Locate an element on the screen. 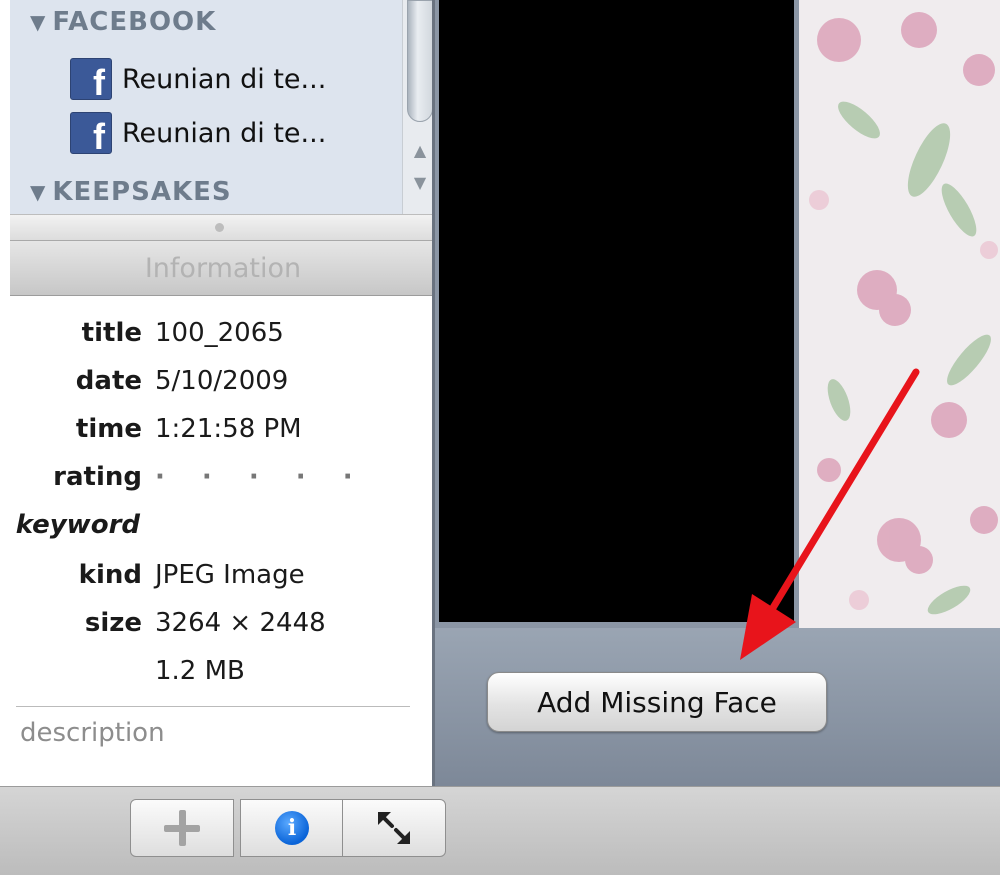 This screenshot has height=875, width=1000. bottom-toolbar: i is located at coordinates (500, 830).